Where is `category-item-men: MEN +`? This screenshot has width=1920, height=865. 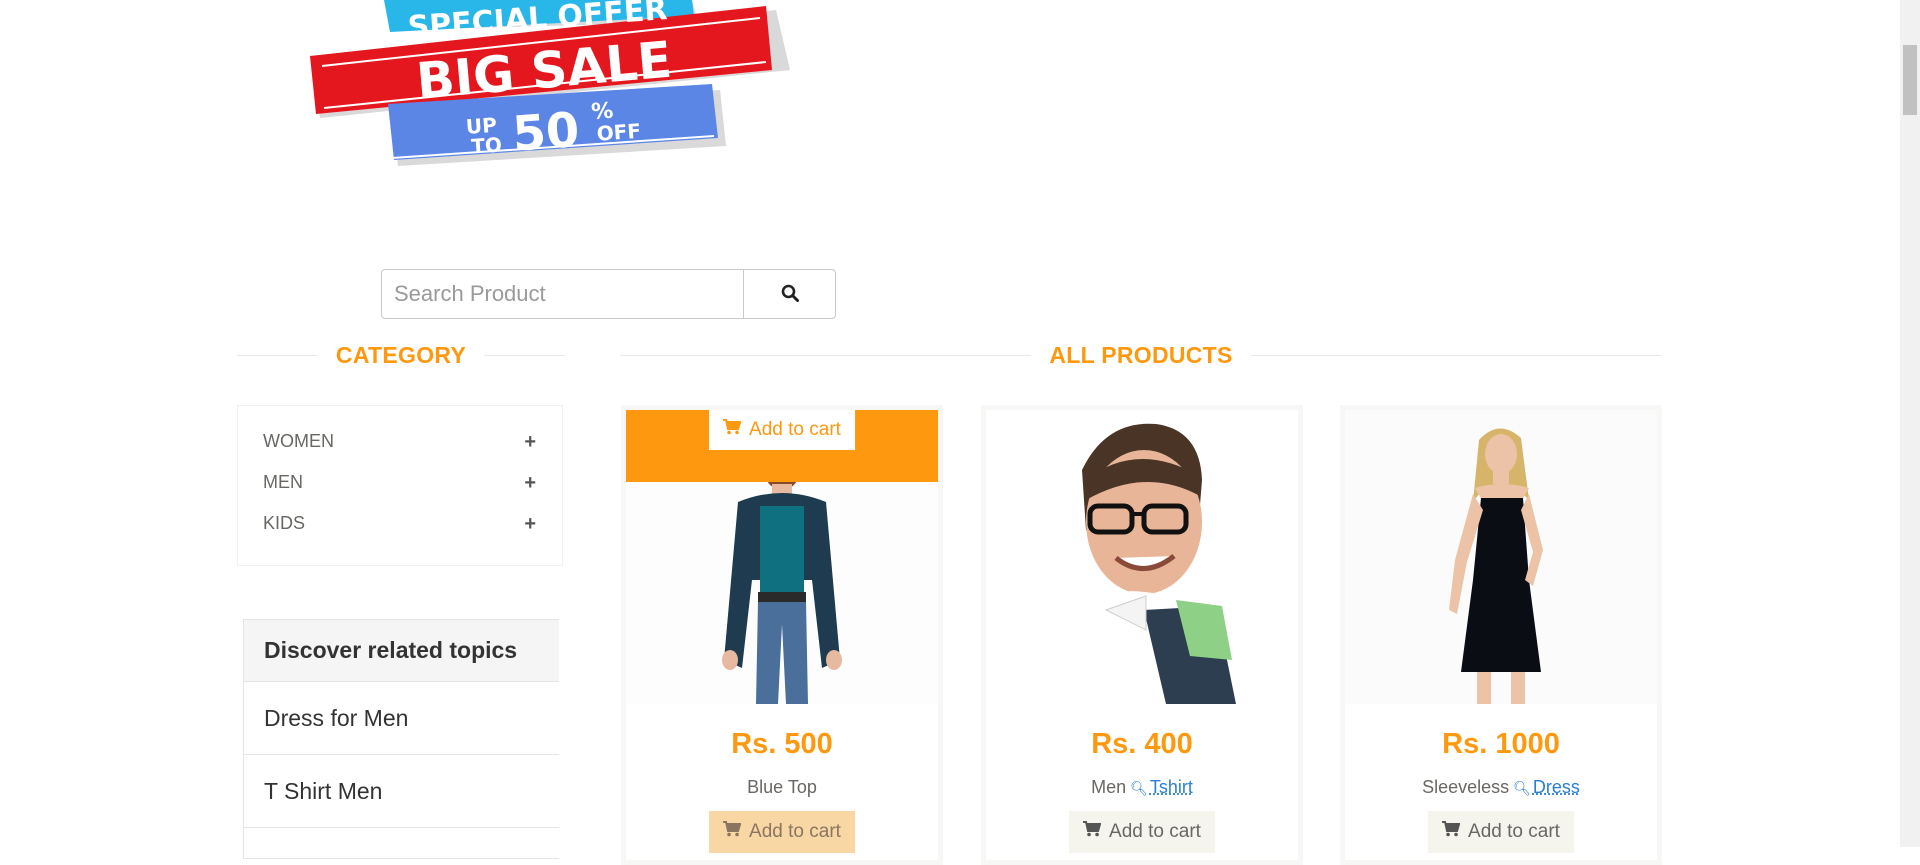
category-item-men: MEN + is located at coordinates (400, 482).